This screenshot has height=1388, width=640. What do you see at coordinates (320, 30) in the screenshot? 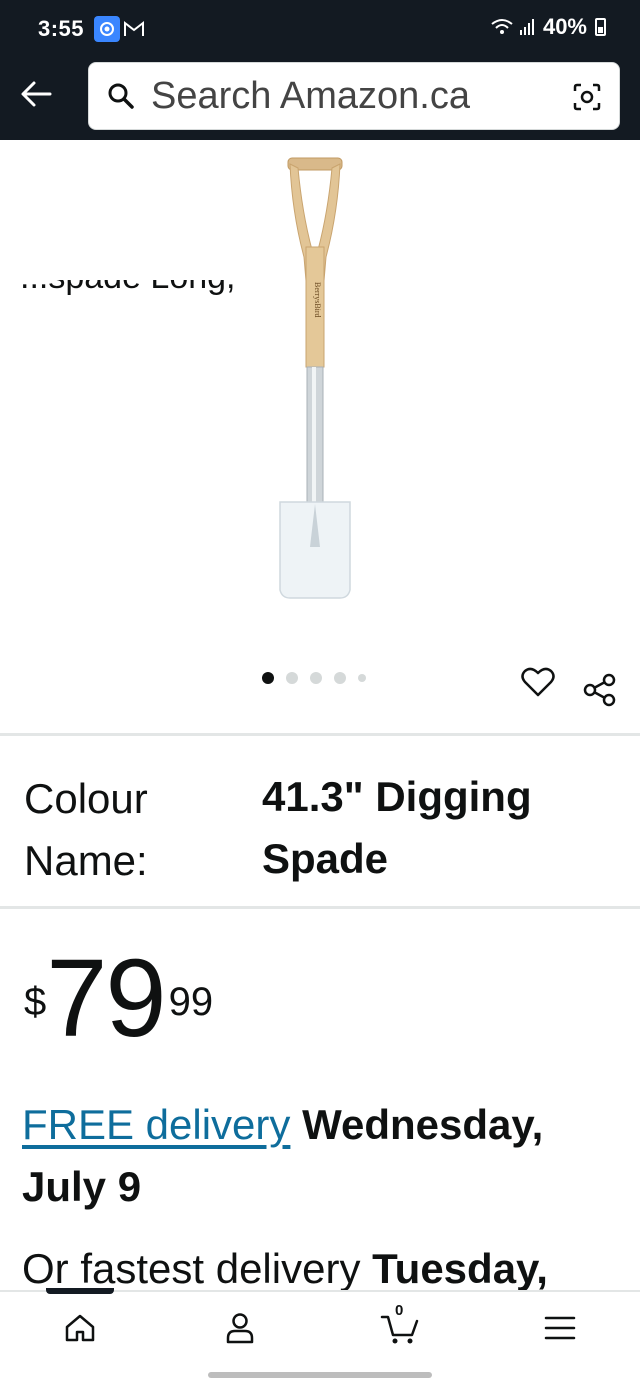
I see `status-bar: 3:55 40%` at bounding box center [320, 30].